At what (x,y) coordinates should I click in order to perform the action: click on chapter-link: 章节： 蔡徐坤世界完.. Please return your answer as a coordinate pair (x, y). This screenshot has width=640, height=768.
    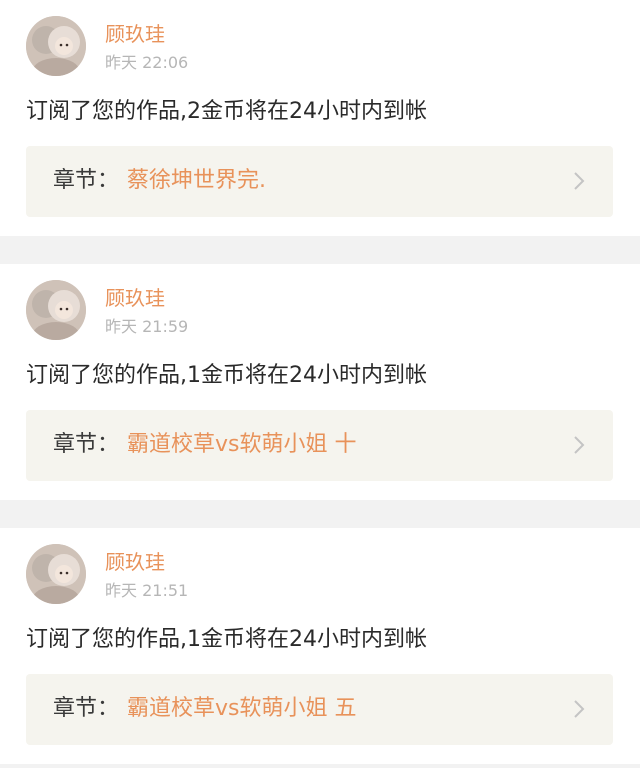
    Looking at the image, I should click on (319, 181).